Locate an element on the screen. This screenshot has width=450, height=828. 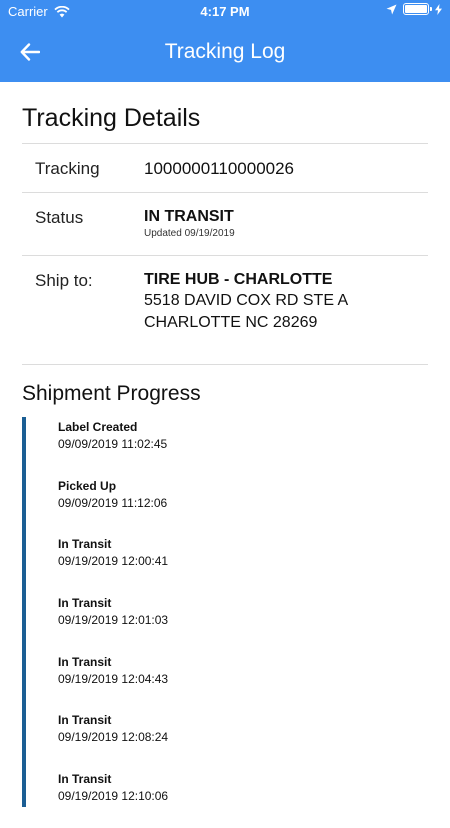
battery-nub is located at coordinates (431, 9).